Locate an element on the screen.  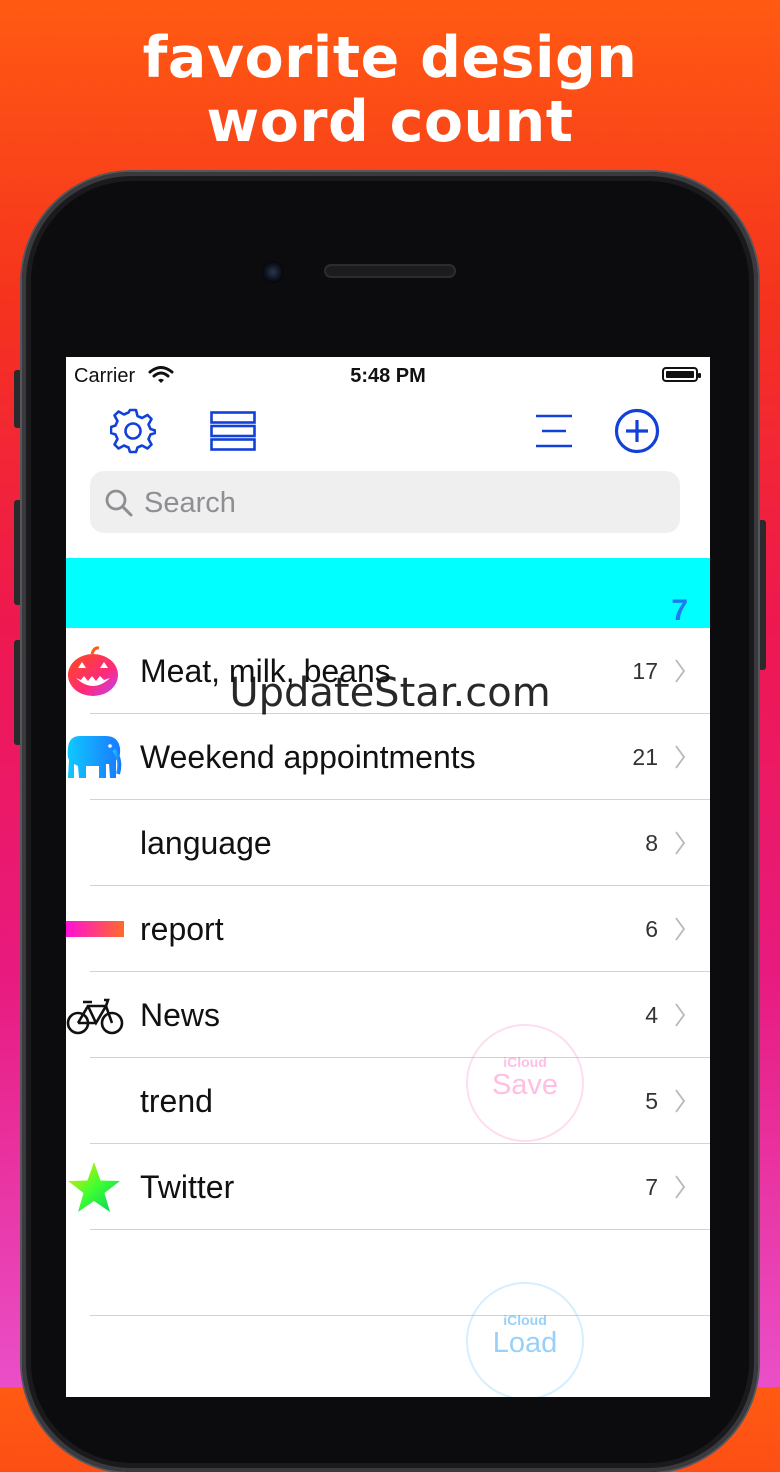
sort-lines-icon is located at coordinates (554, 431).